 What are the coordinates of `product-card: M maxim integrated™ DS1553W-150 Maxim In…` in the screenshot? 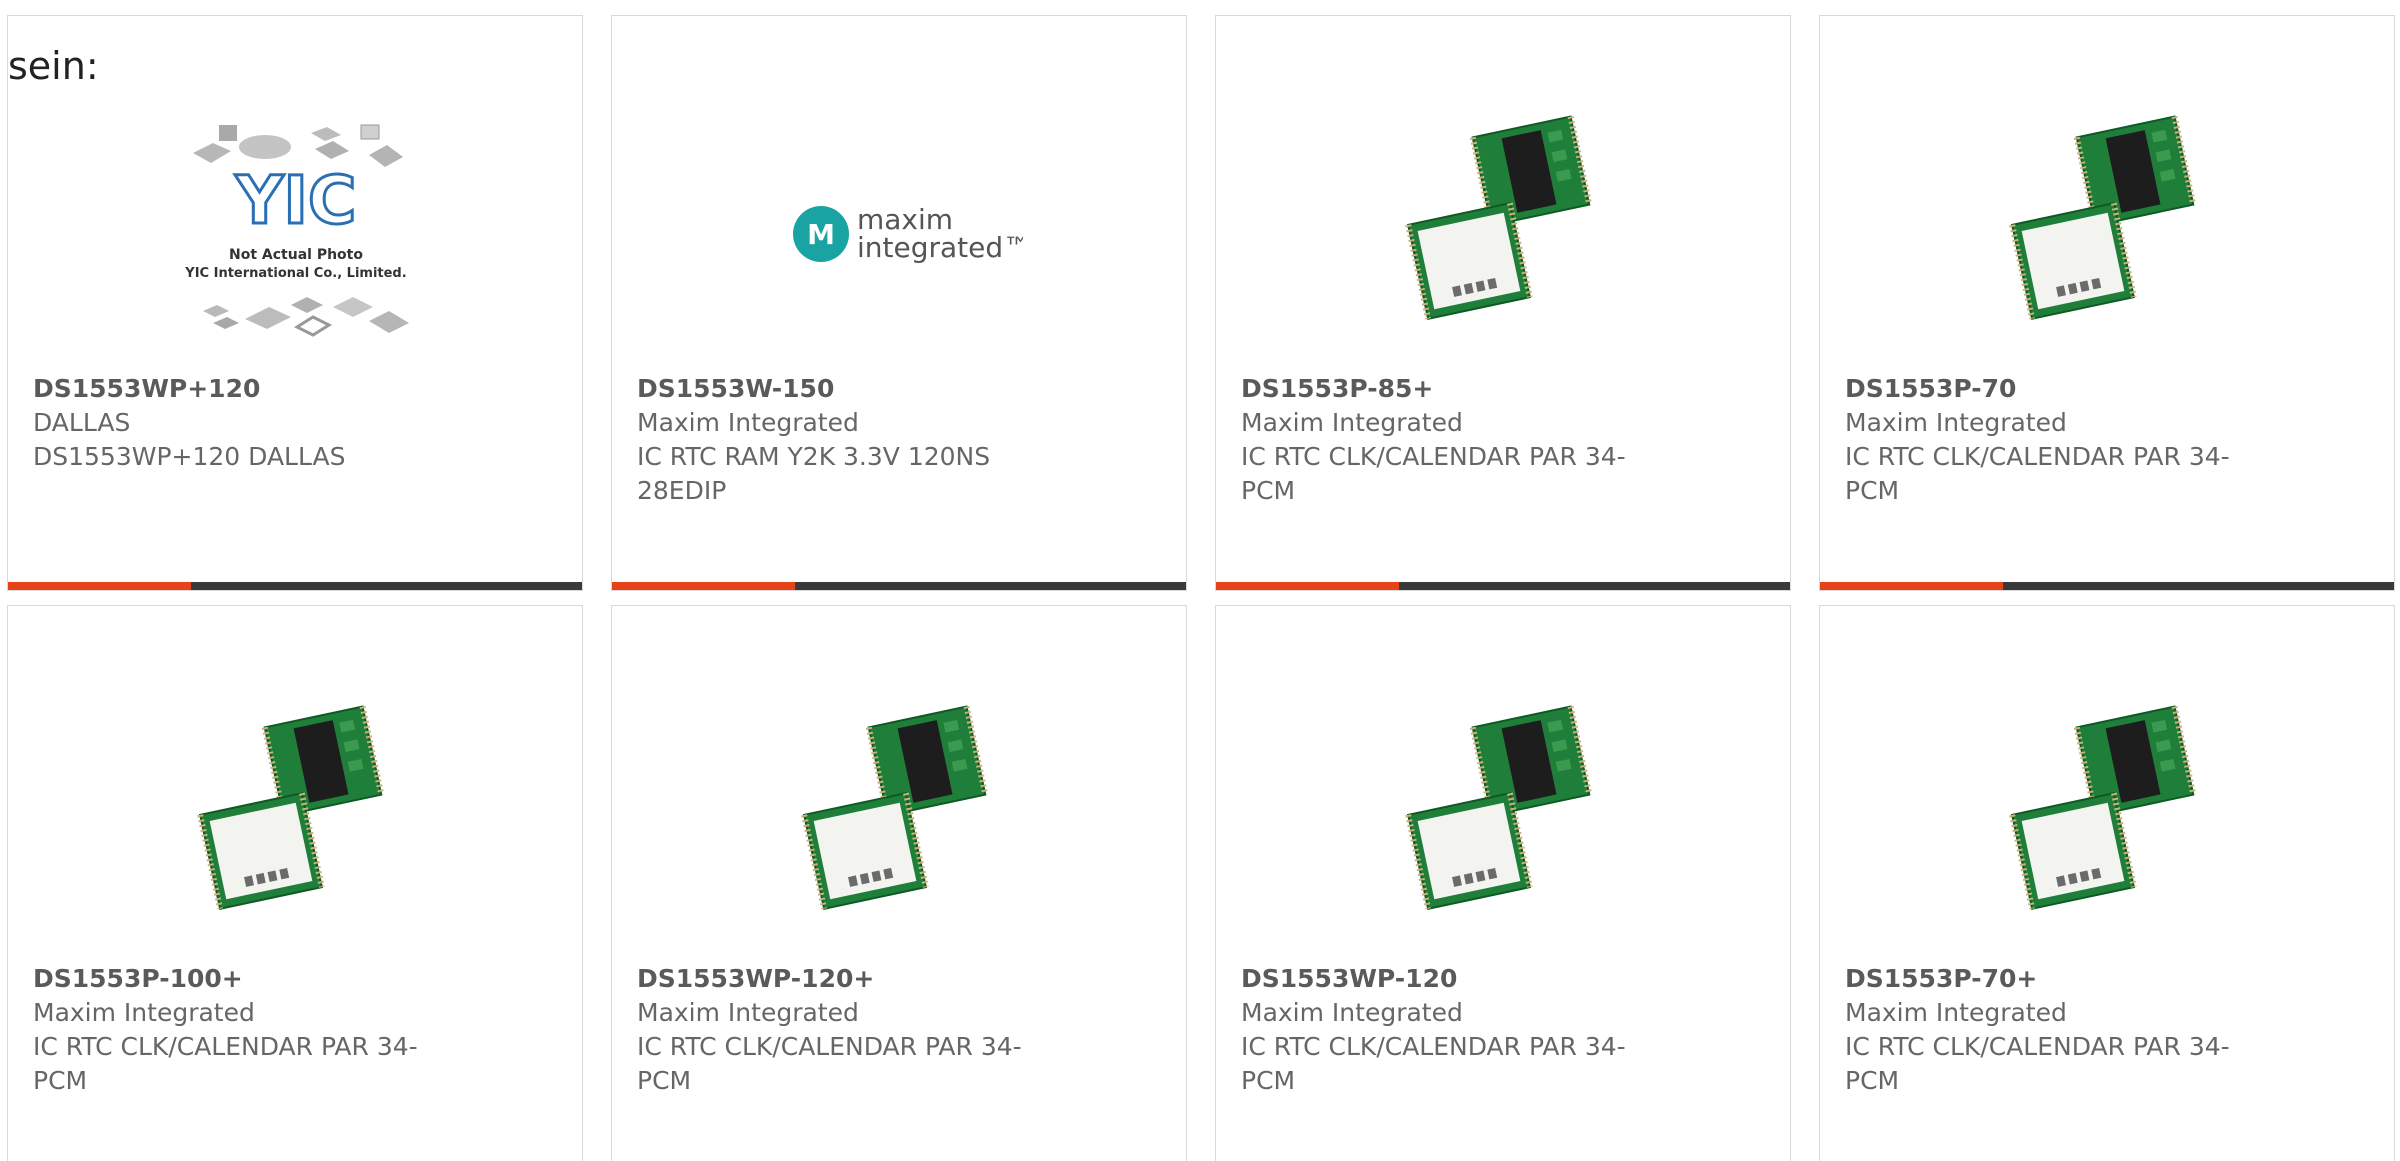 It's located at (899, 303).